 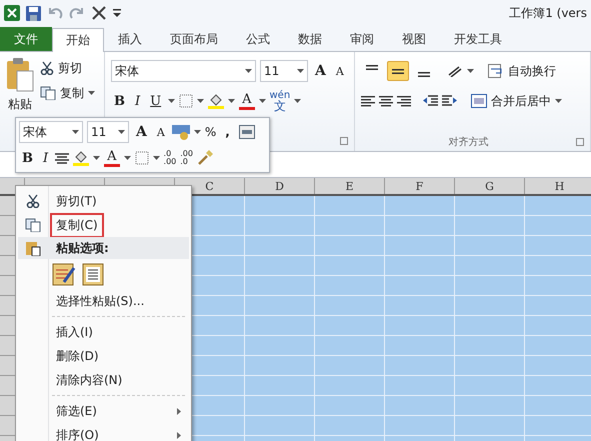 What do you see at coordinates (78, 40) in the screenshot?
I see `ribbon-tab: 开始` at bounding box center [78, 40].